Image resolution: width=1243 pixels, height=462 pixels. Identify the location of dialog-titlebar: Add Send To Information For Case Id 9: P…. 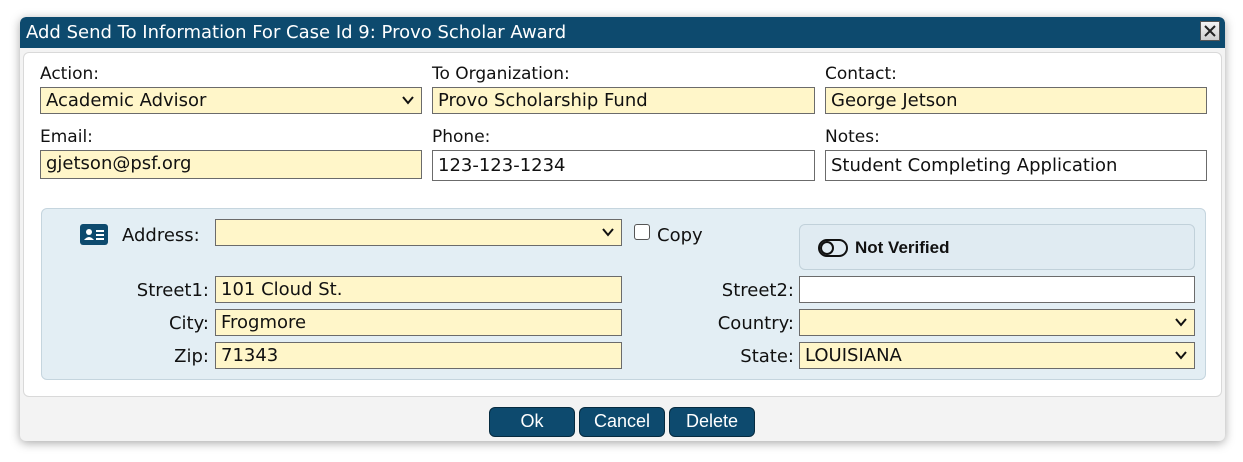
(622, 32).